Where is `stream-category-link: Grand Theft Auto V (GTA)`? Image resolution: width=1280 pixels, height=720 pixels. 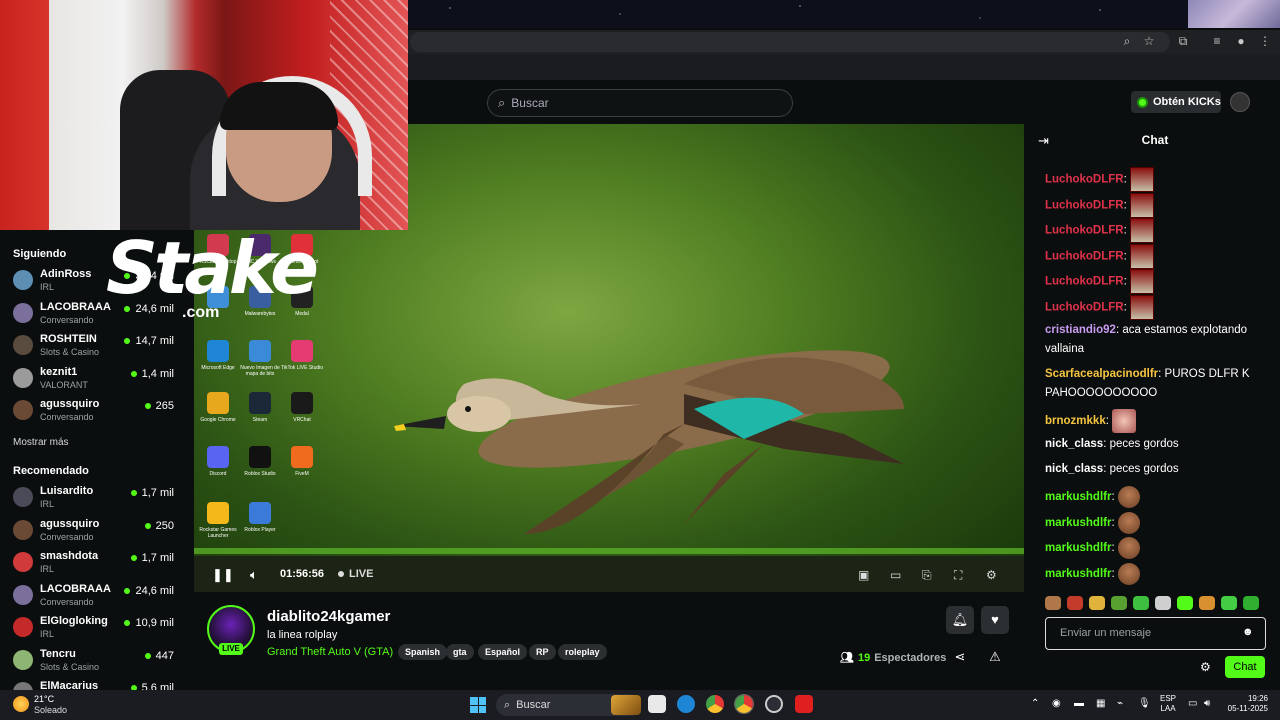 stream-category-link: Grand Theft Auto V (GTA) is located at coordinates (330, 652).